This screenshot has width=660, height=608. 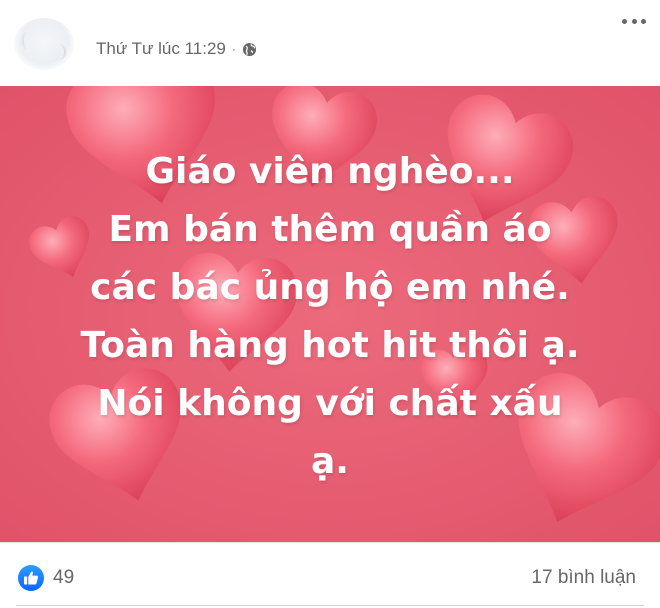 I want to click on avatar, so click(x=44, y=44).